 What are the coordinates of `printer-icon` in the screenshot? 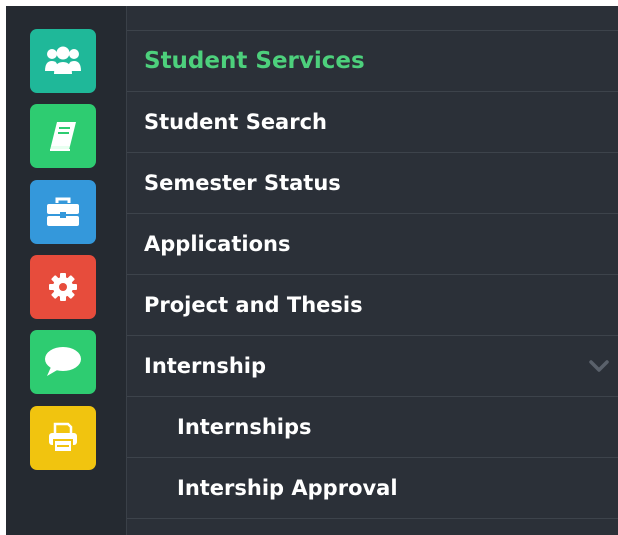 It's located at (63, 438).